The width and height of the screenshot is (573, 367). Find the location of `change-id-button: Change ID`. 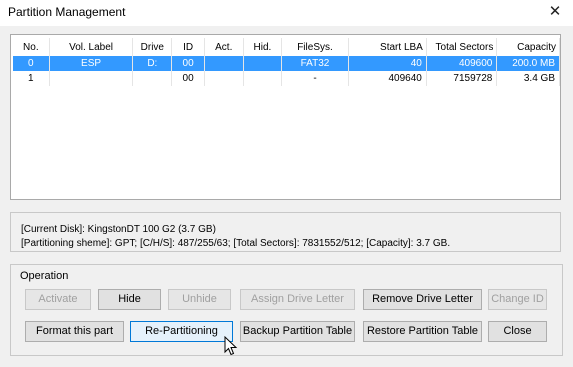

change-id-button: Change ID is located at coordinates (517, 299).